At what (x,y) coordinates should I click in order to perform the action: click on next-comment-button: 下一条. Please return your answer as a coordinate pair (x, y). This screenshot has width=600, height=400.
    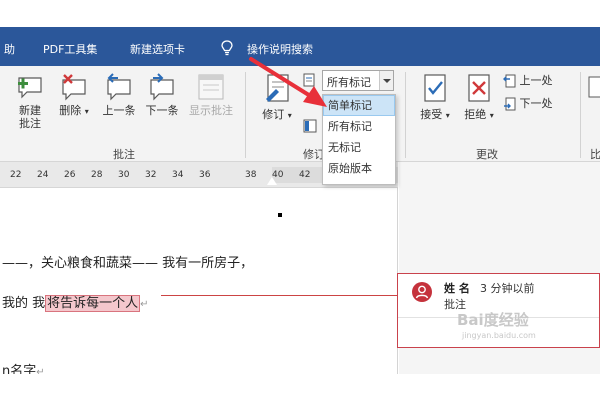
    Looking at the image, I should click on (162, 94).